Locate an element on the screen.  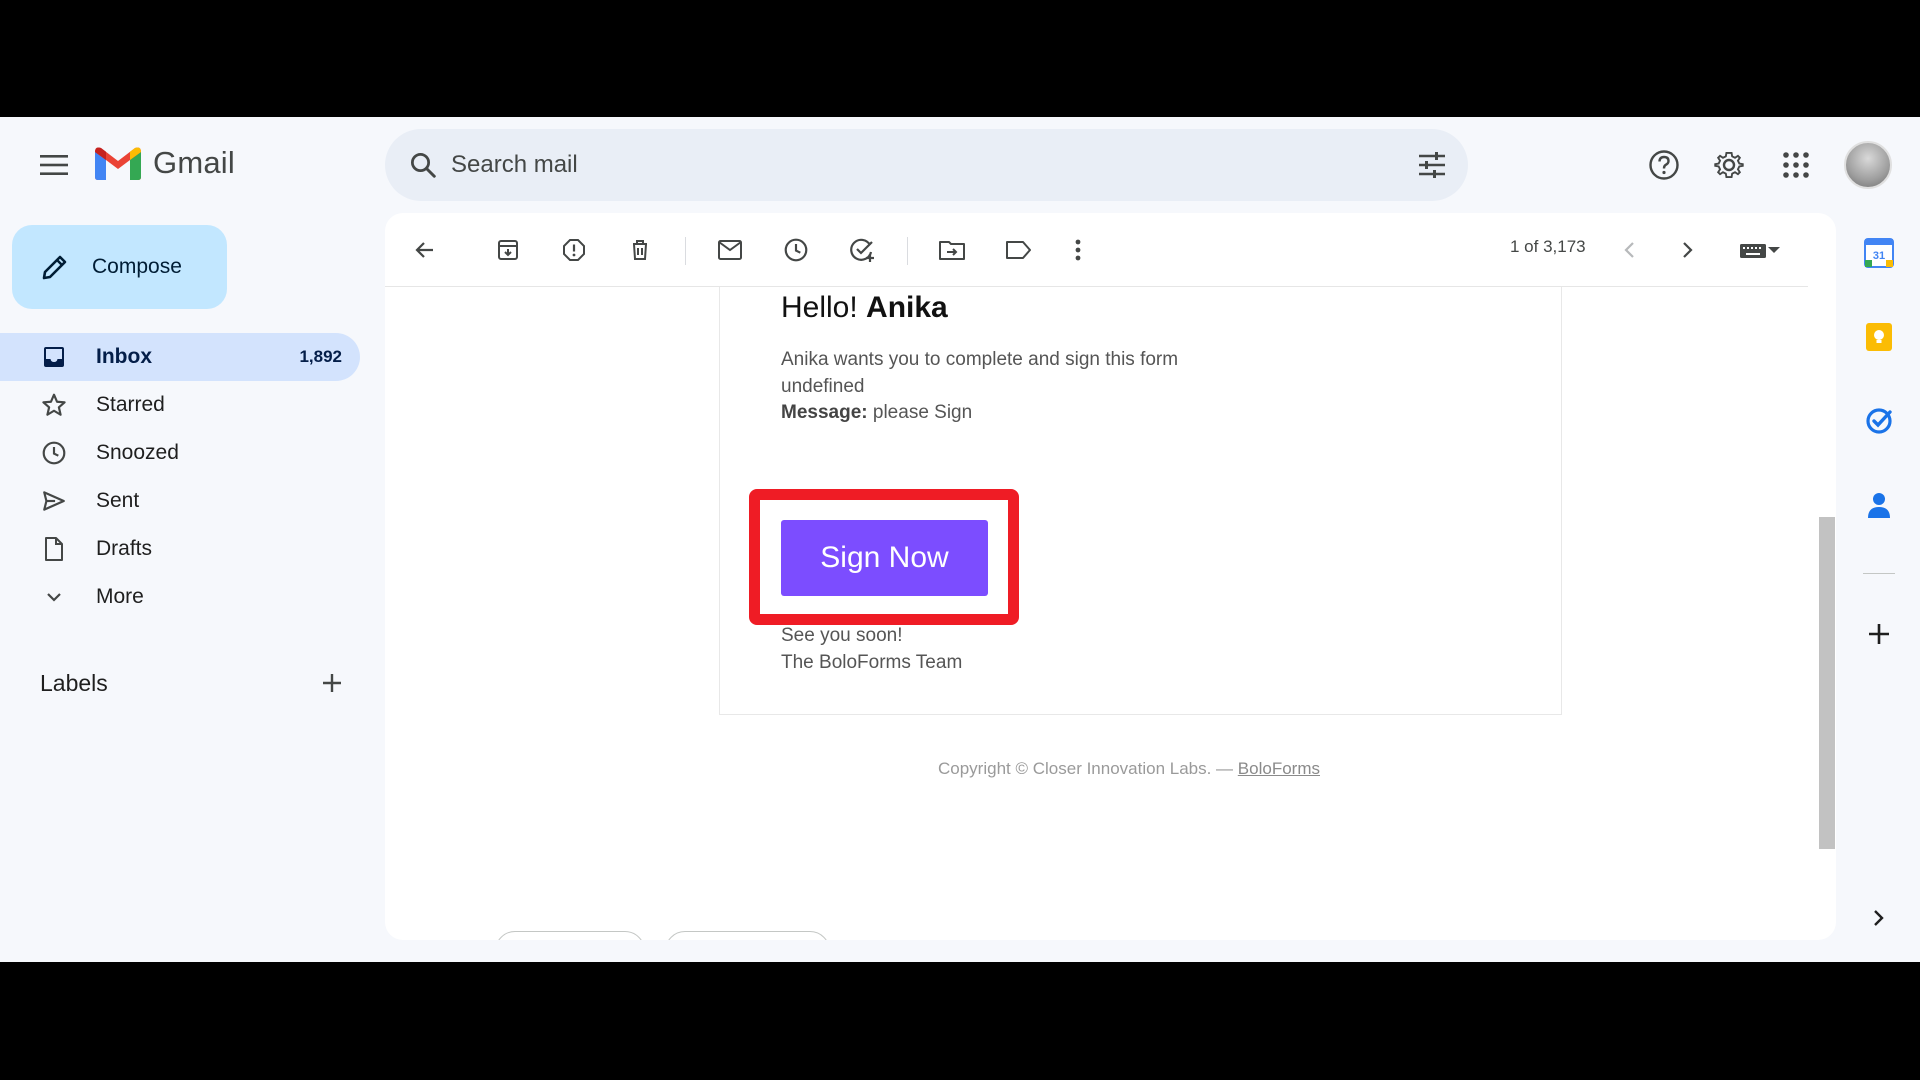
newer-button is located at coordinates (1629, 250).